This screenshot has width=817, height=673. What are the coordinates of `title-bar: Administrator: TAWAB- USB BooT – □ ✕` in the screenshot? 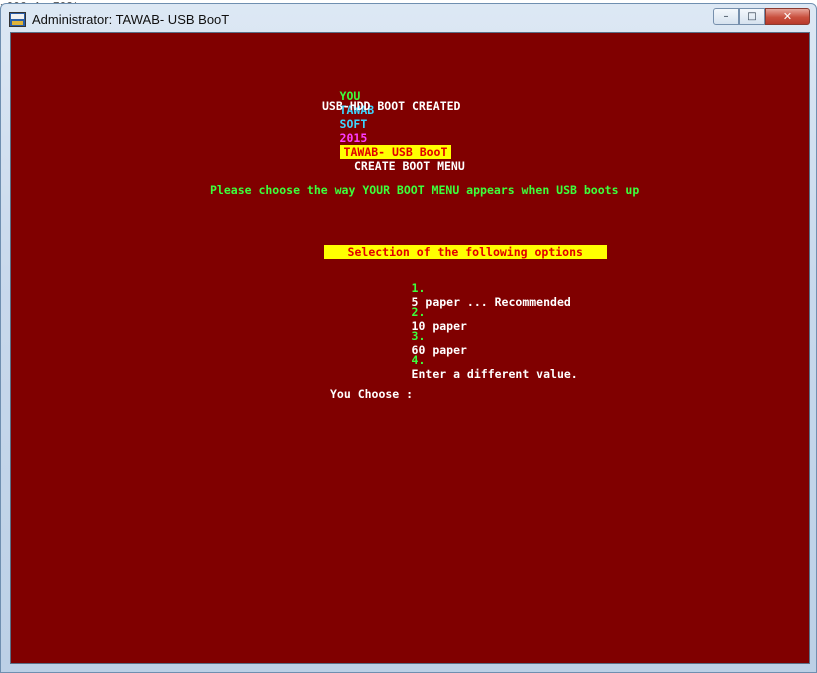 It's located at (408, 19).